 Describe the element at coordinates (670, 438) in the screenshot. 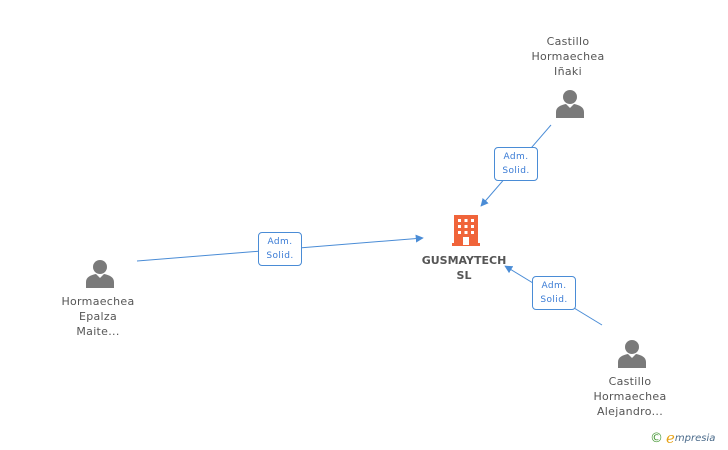

I see `brand-logo-initial: e` at that location.